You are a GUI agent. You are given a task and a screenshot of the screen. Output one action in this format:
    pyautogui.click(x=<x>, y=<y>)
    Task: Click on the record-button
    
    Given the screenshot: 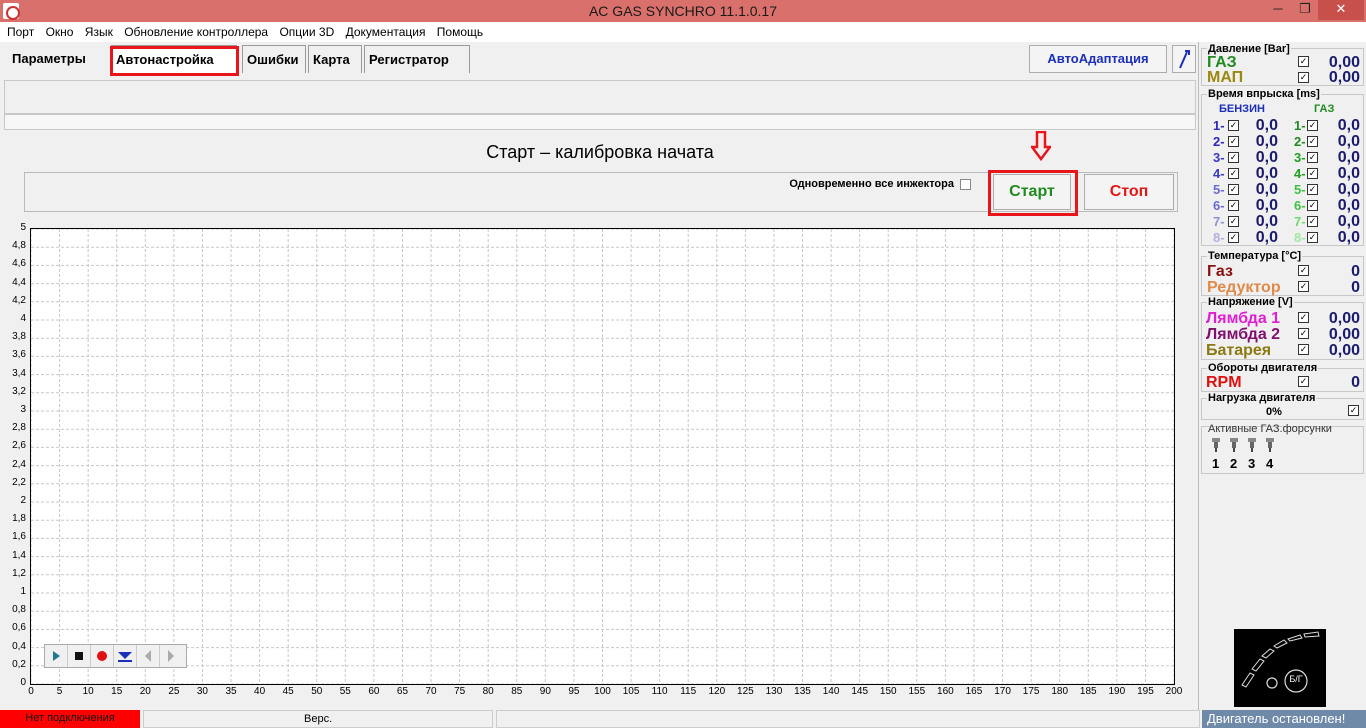 What is the action you would take?
    pyautogui.click(x=102, y=656)
    